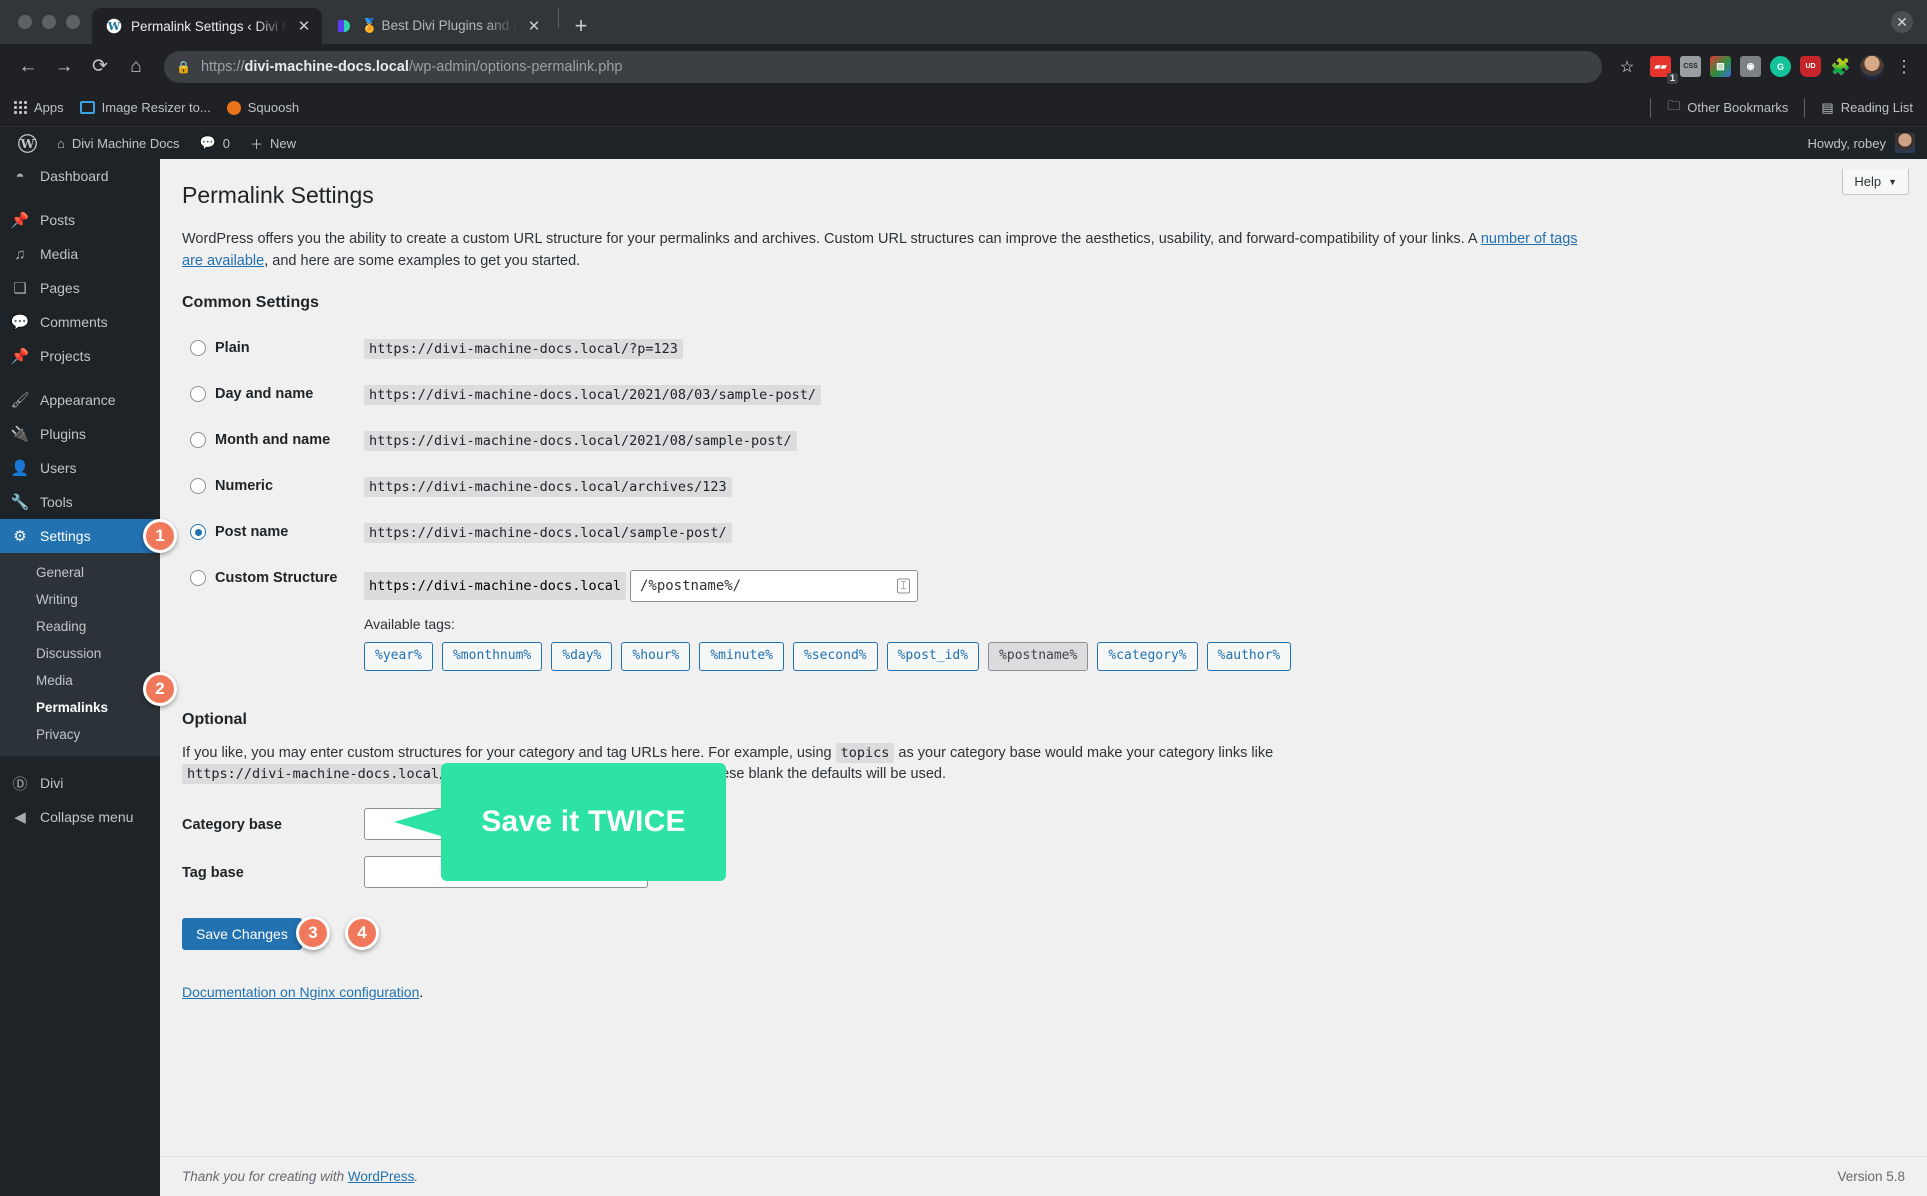 The width and height of the screenshot is (1927, 1196). Describe the element at coordinates (73, 22) in the screenshot. I see `maximize-window-dot` at that location.